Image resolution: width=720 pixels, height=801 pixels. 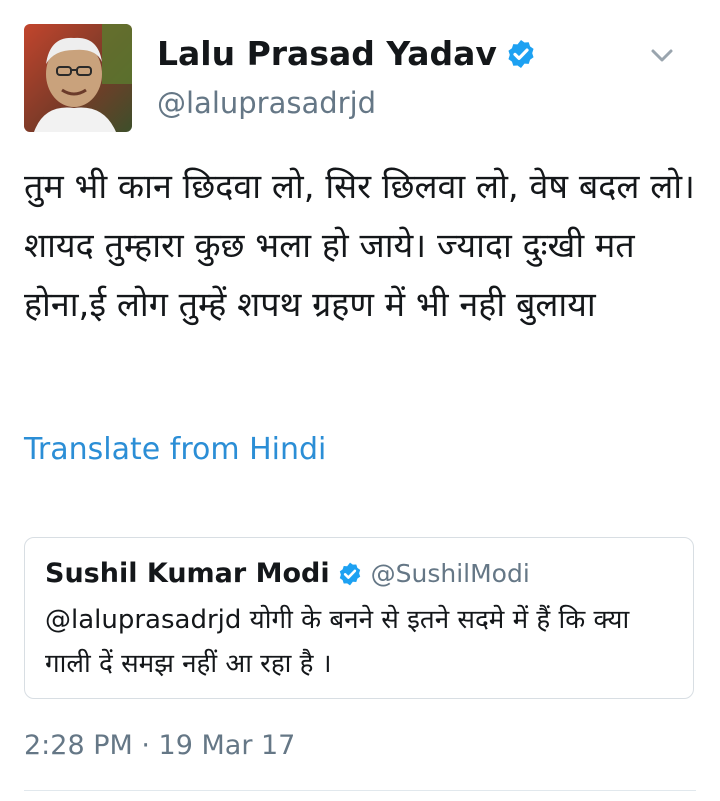 What do you see at coordinates (360, 790) in the screenshot?
I see `divider` at bounding box center [360, 790].